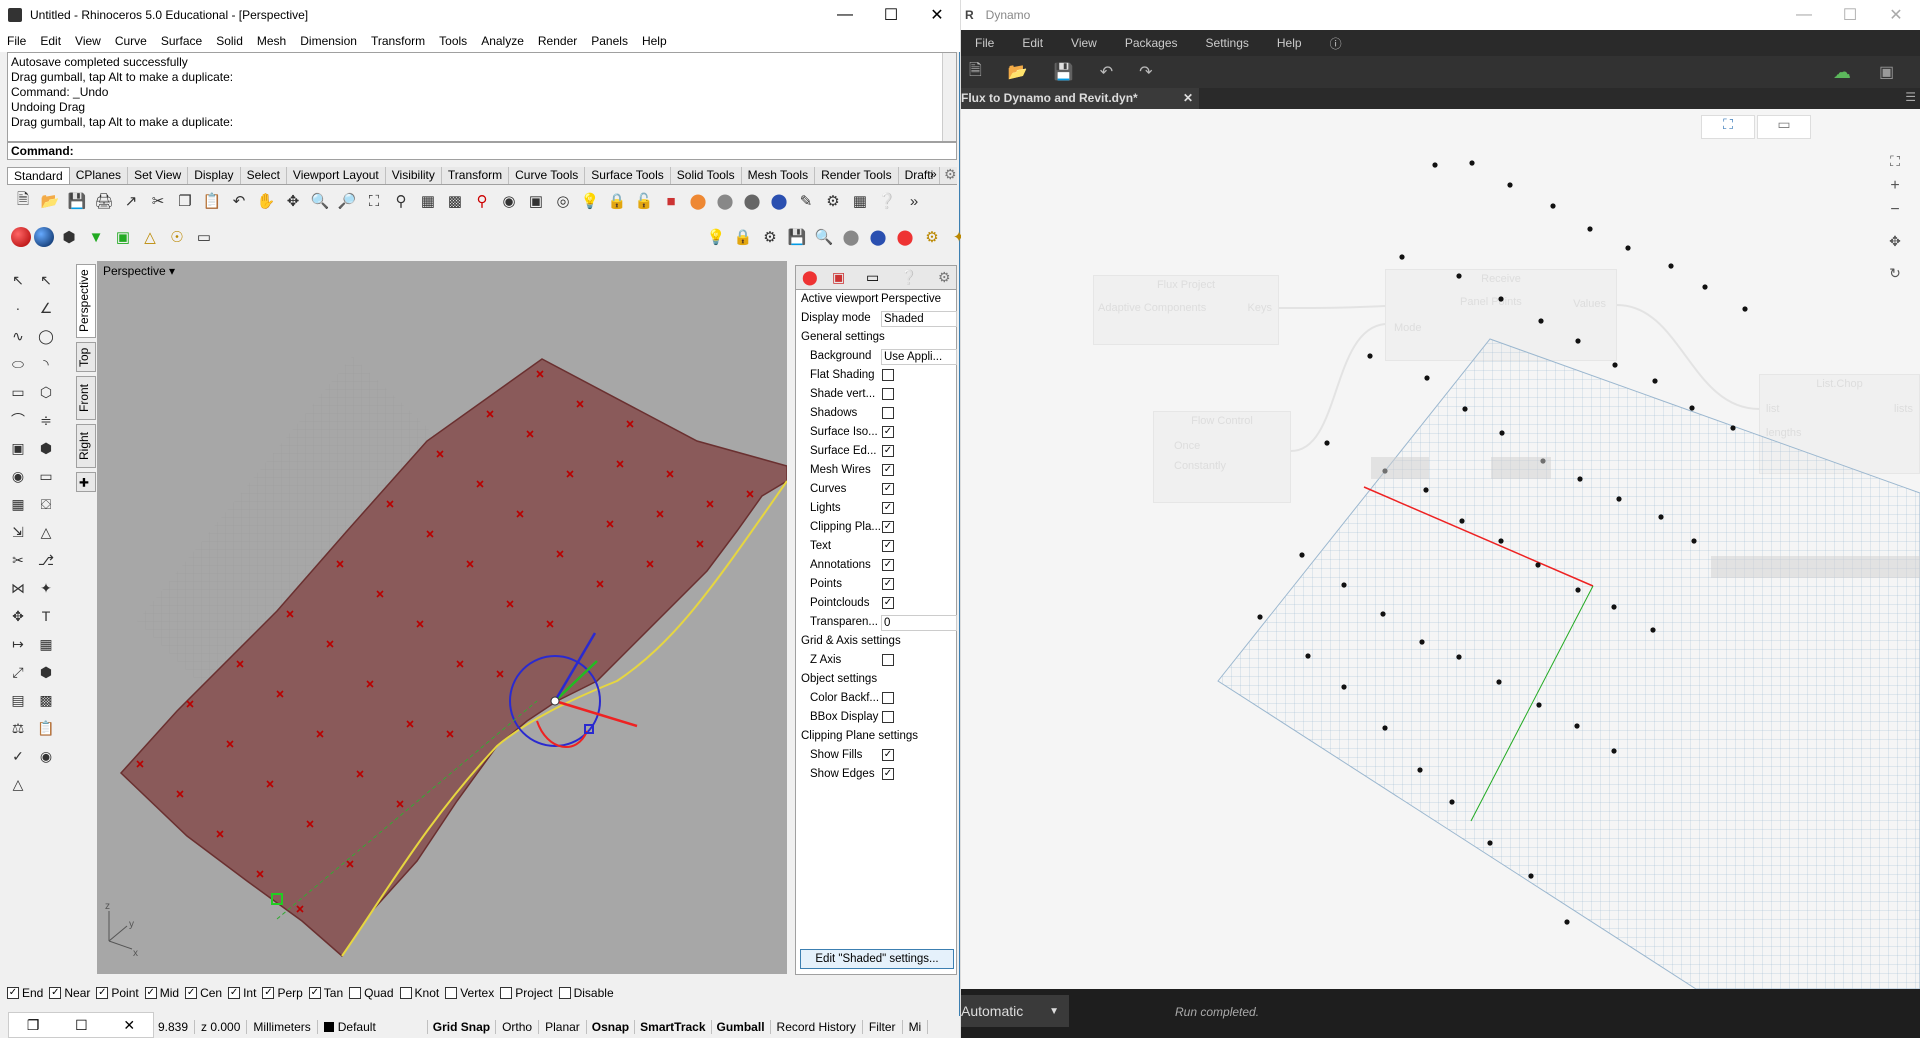 This screenshot has height=1038, width=1920. What do you see at coordinates (203, 993) in the screenshot?
I see `osnap-cen: ✓ Cen` at bounding box center [203, 993].